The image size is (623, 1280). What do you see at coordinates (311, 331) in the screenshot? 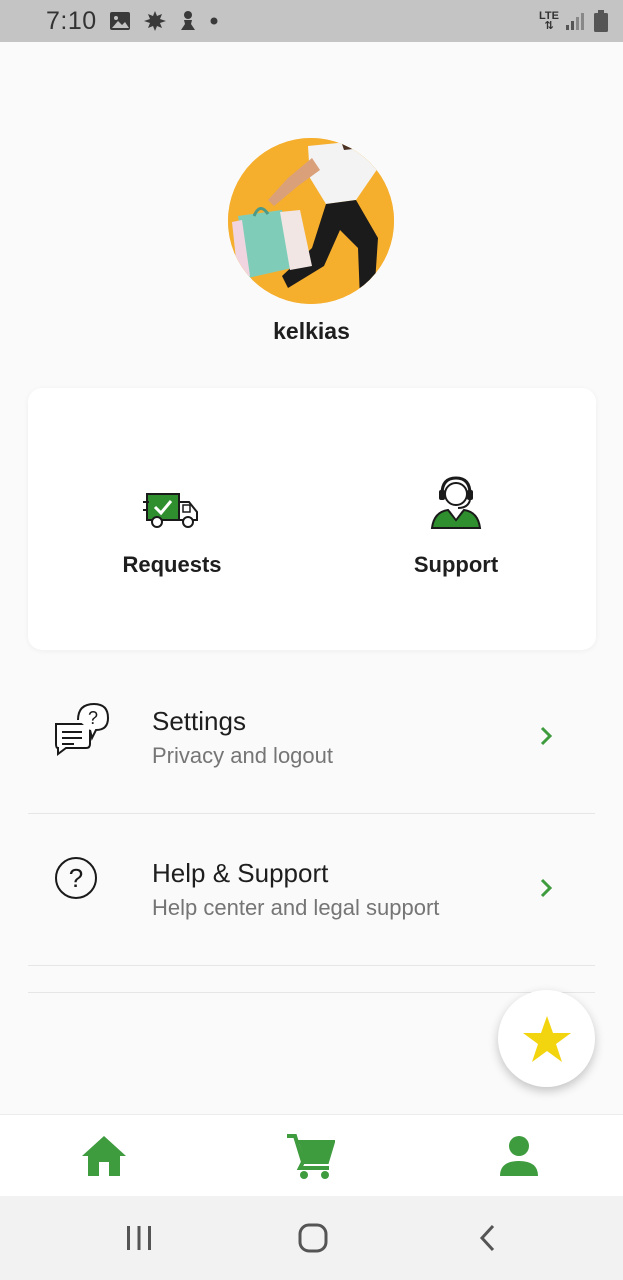
I see `username: kelkias` at bounding box center [311, 331].